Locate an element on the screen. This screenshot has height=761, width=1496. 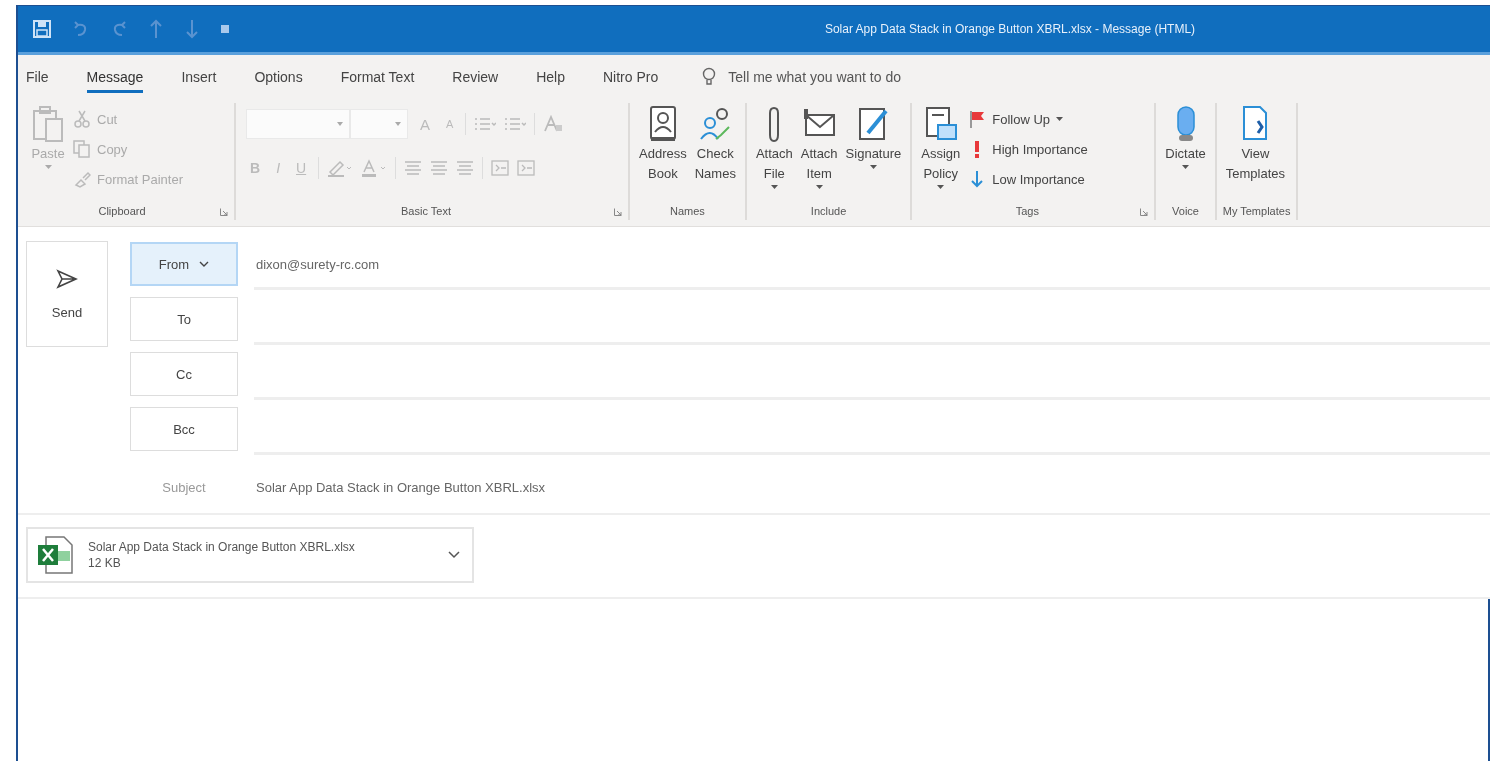
ribbon-button: High Importance is located at coordinates (1028, 149).